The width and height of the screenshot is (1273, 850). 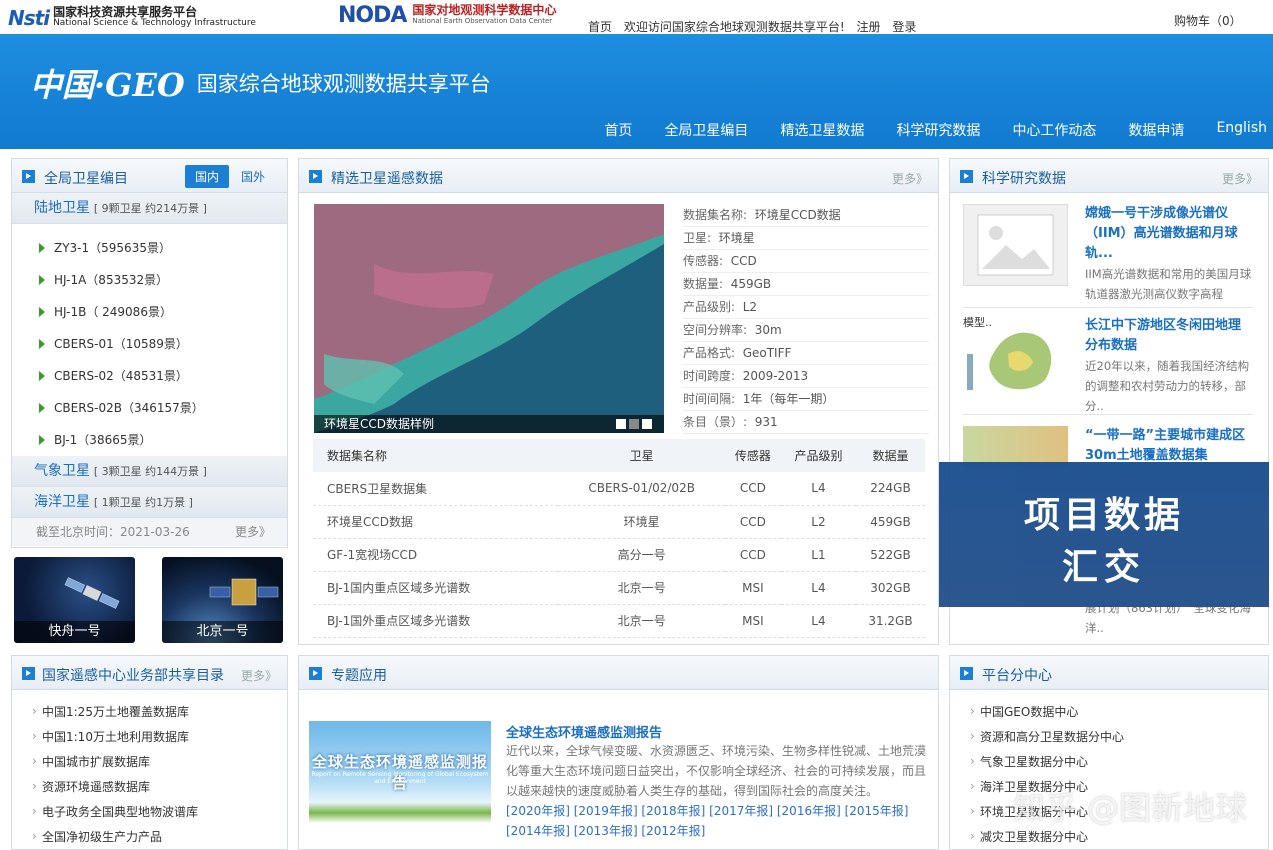 What do you see at coordinates (1241, 130) in the screenshot?
I see `nav-english: English` at bounding box center [1241, 130].